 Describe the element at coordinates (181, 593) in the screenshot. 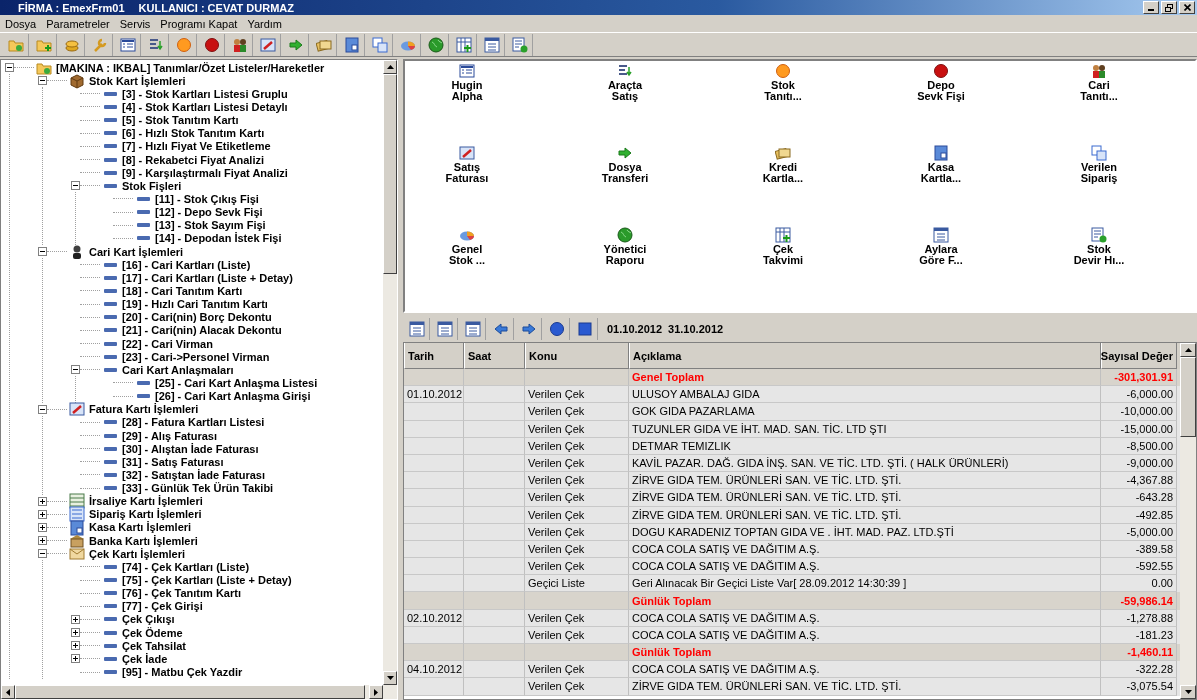

I see `tree-item: [76] - Çek Tanıtım Kartı` at that location.